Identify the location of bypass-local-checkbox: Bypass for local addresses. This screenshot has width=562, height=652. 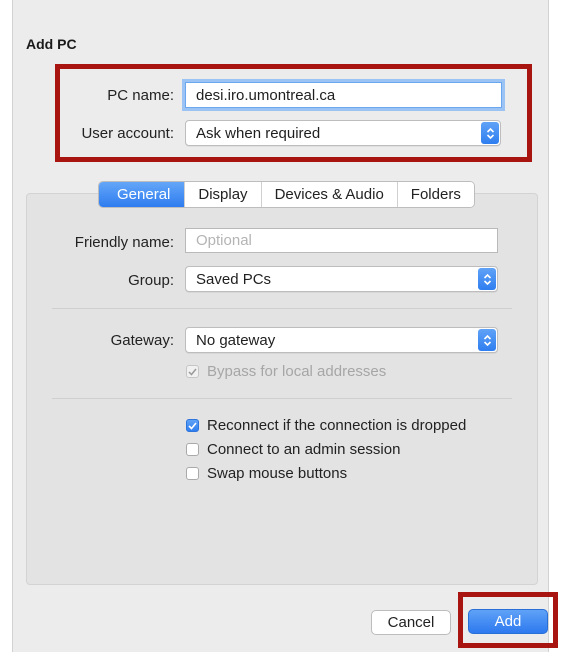
(286, 371).